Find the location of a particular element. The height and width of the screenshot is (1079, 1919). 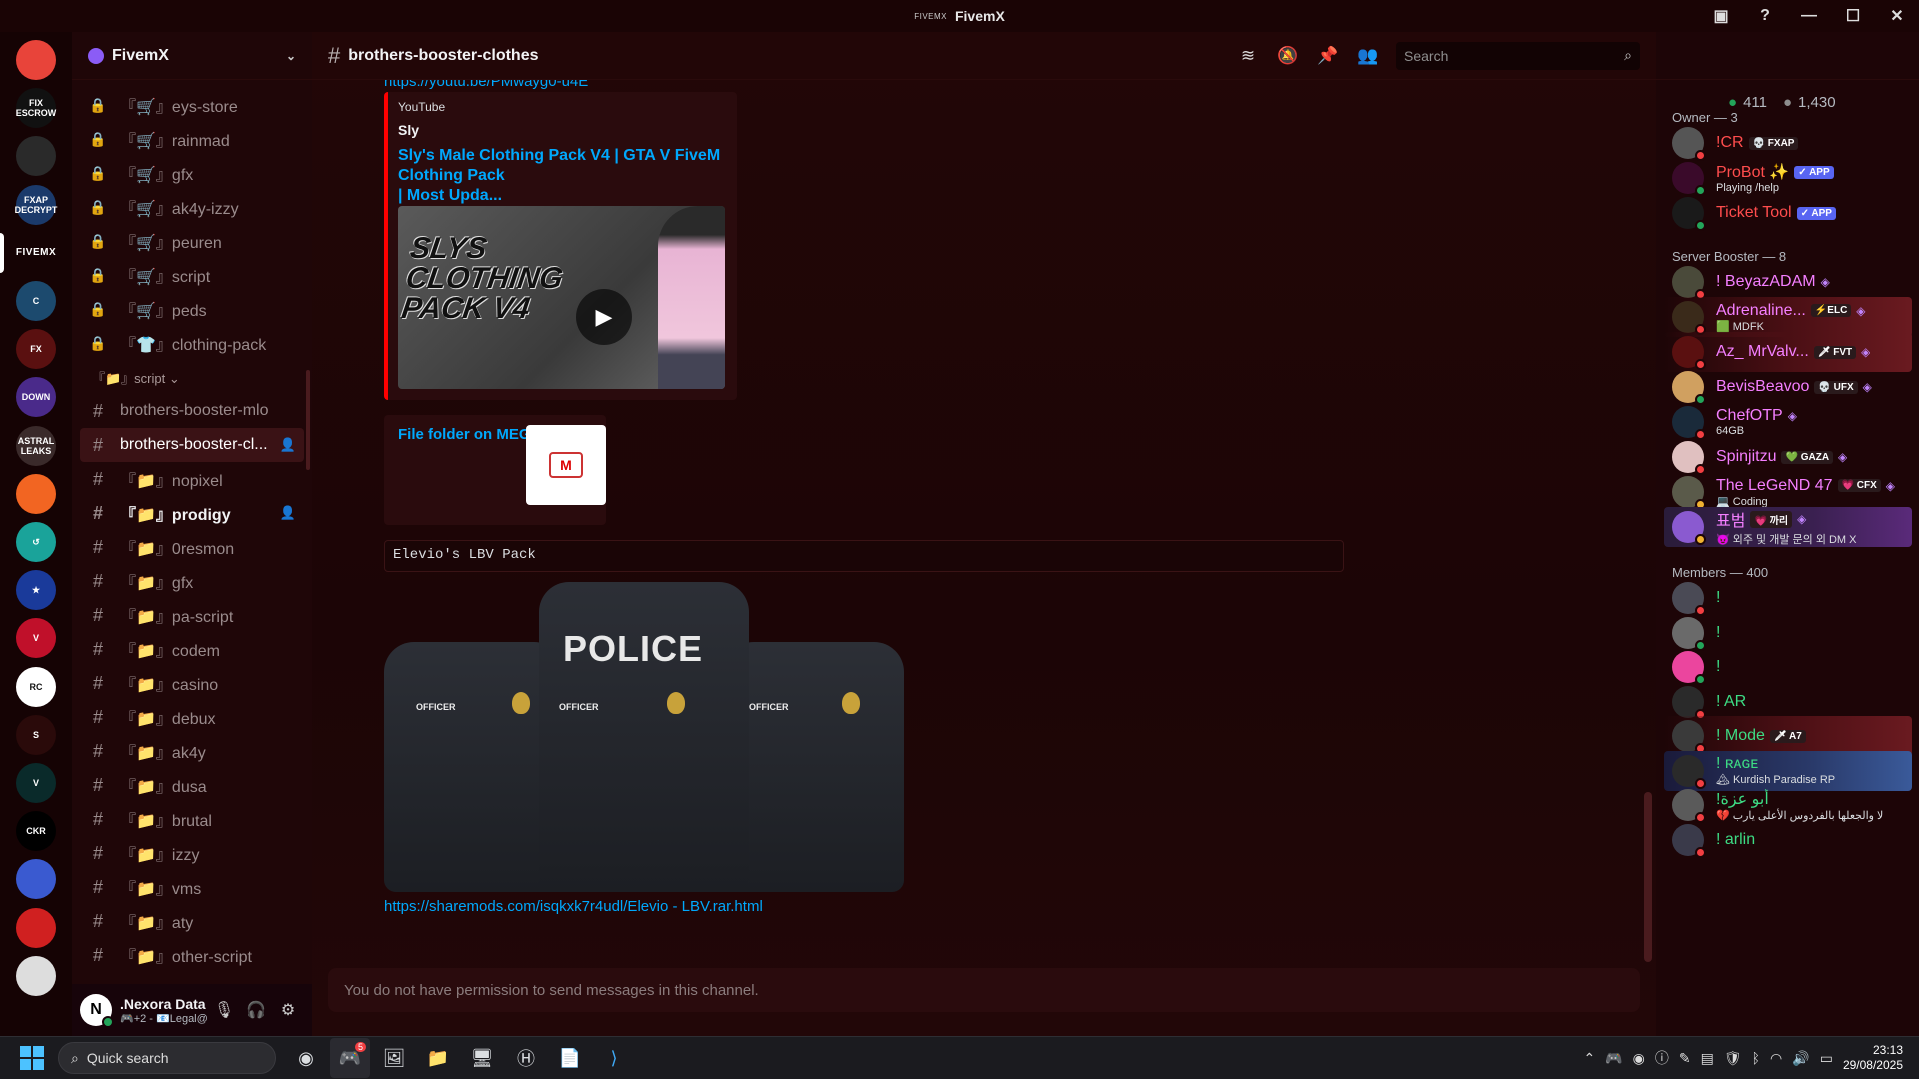

wifi-icon: ◠ is located at coordinates (1776, 1058).